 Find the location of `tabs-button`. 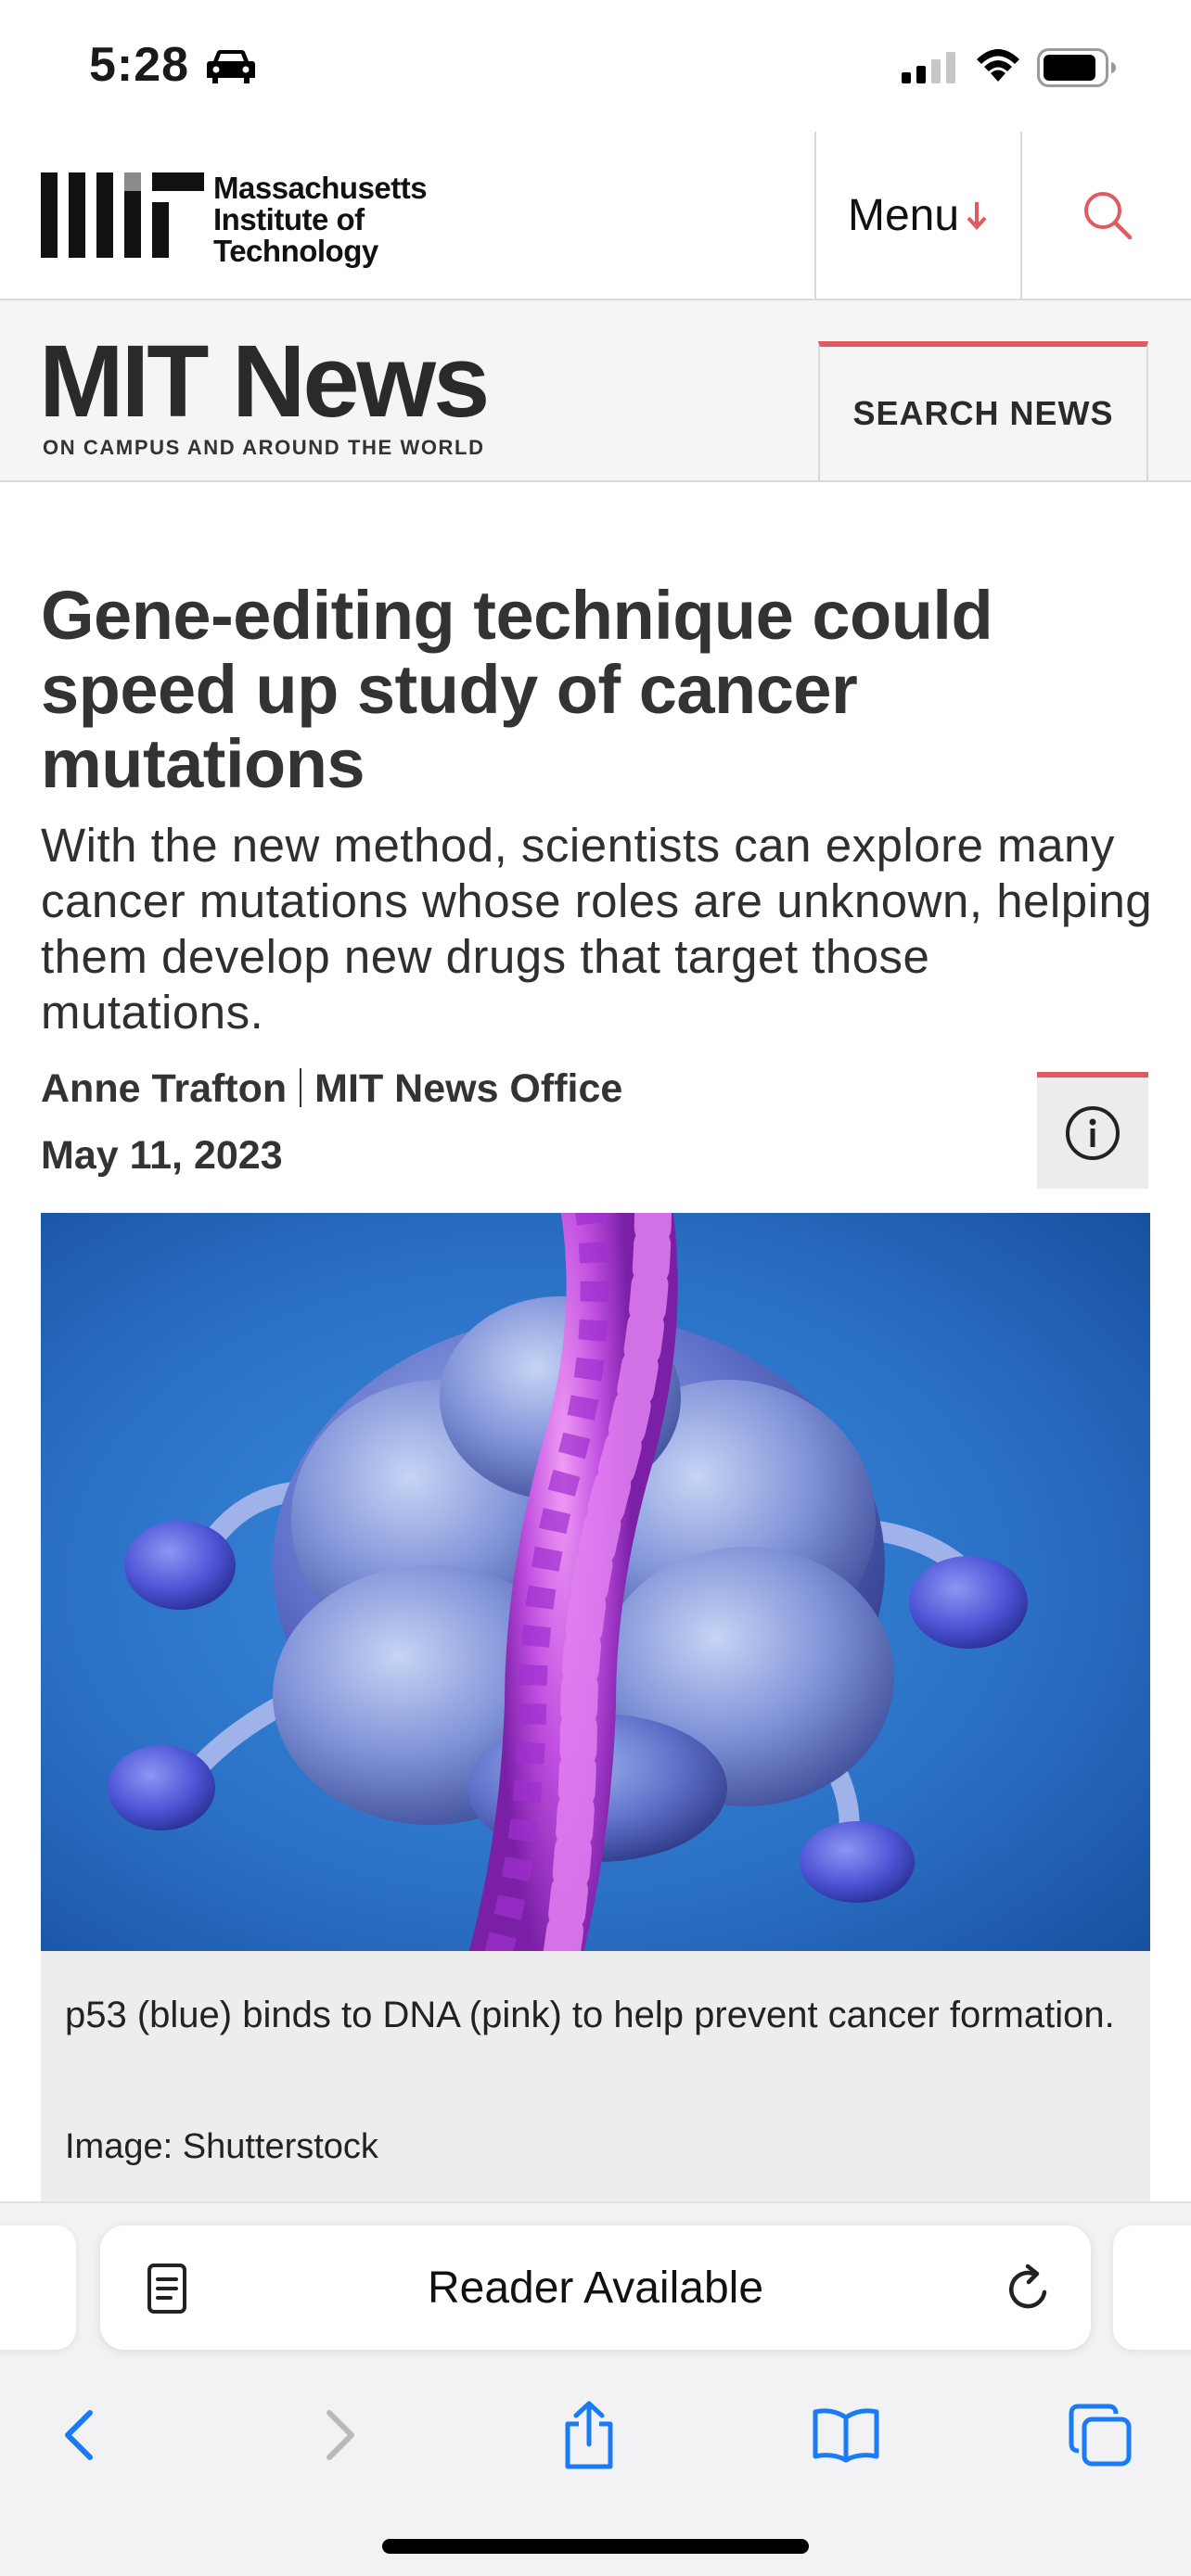

tabs-button is located at coordinates (1100, 2435).